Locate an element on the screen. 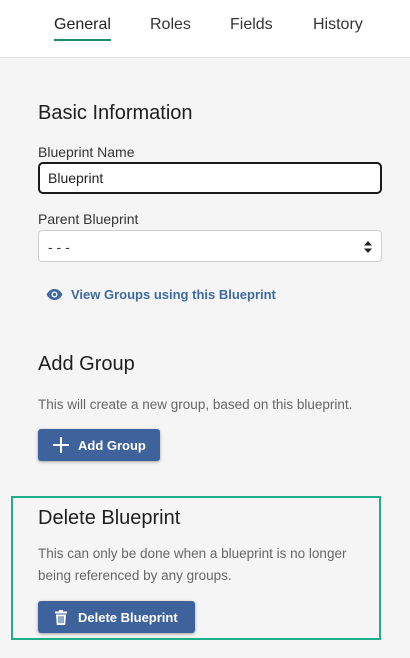  parent-blueprint-select: - - - is located at coordinates (210, 246).